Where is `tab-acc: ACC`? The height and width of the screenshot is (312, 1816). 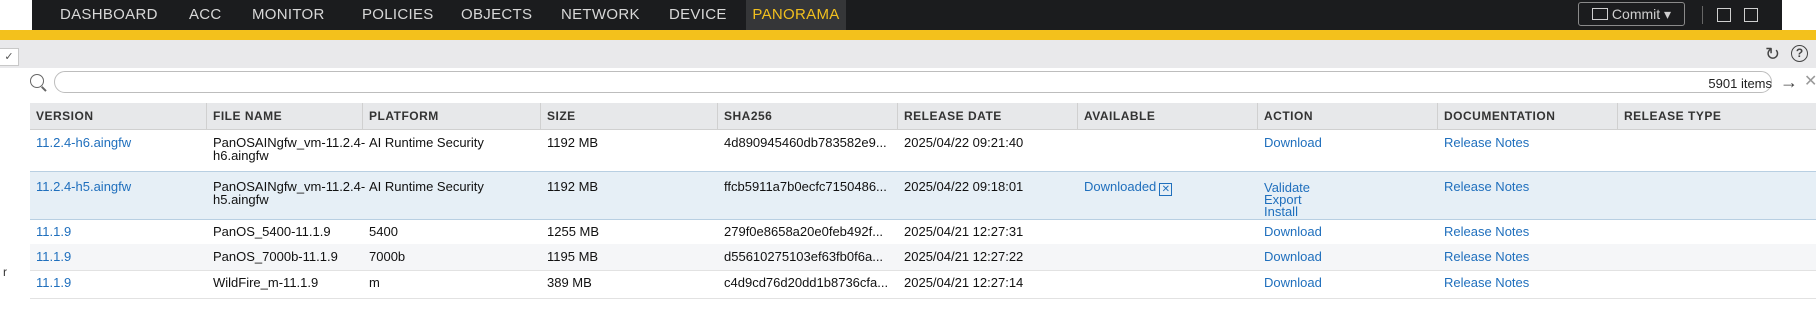 tab-acc: ACC is located at coordinates (205, 15).